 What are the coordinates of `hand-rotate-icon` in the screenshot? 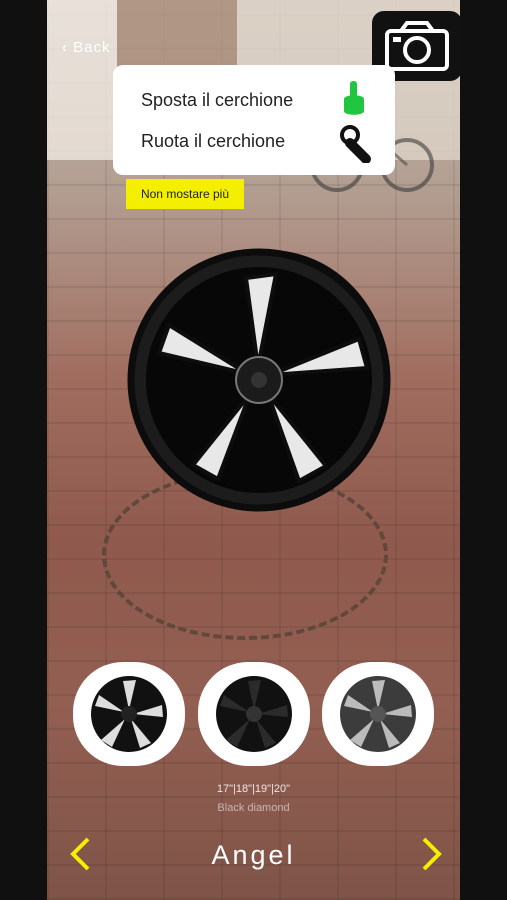 It's located at (355, 144).